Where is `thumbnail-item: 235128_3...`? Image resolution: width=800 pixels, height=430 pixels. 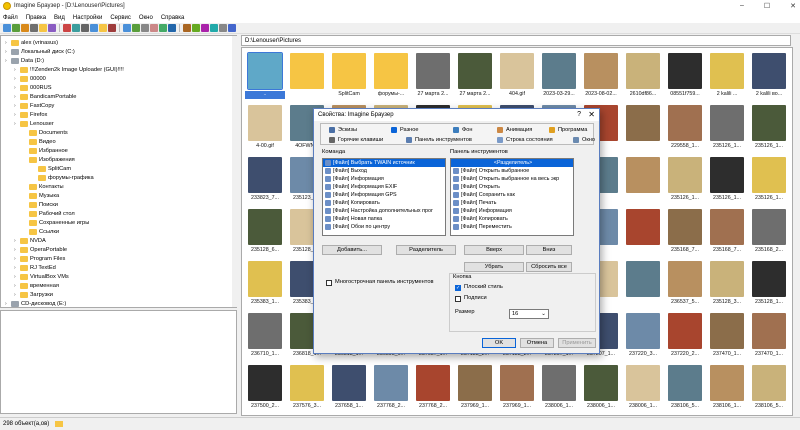 thumbnail-item: 235128_3... is located at coordinates (727, 284).